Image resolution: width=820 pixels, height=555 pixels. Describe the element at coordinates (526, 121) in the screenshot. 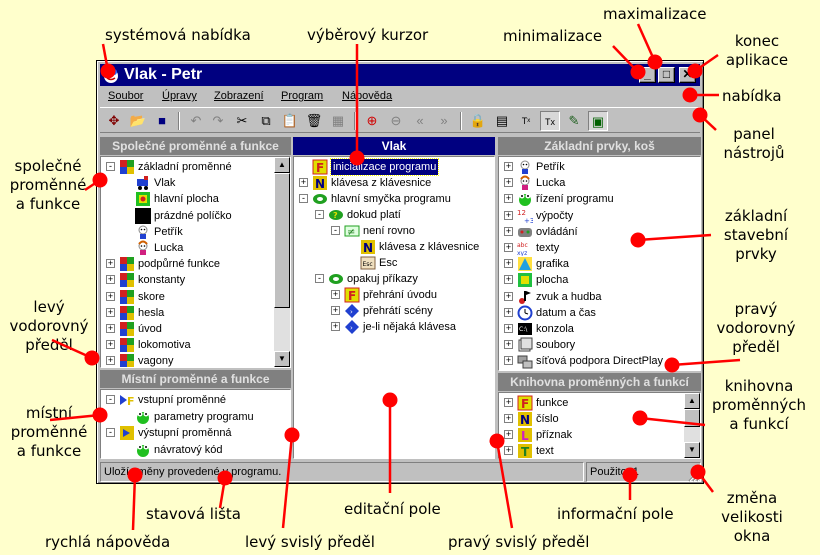

I see `text-button: Tˣ` at that location.